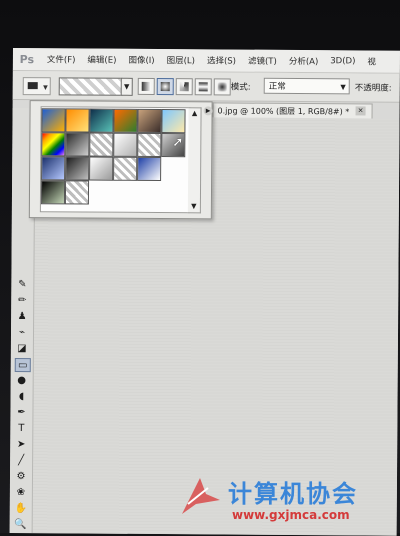 Image resolution: width=400 pixels, height=536 pixels. Describe the element at coordinates (21, 444) in the screenshot. I see `path-select-icon: ➤` at that location.